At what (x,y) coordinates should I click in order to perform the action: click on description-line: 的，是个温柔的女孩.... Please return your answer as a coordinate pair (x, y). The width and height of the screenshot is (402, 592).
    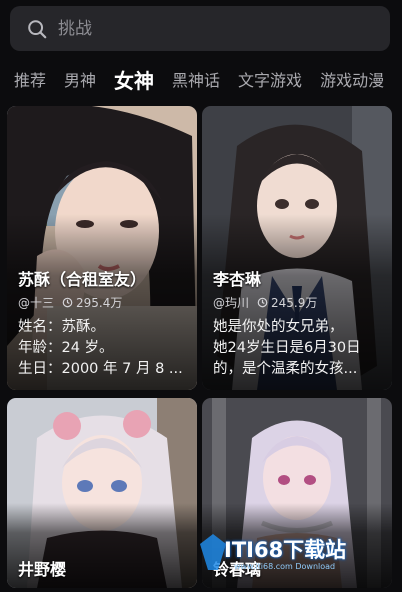
    Looking at the image, I should click on (285, 369).